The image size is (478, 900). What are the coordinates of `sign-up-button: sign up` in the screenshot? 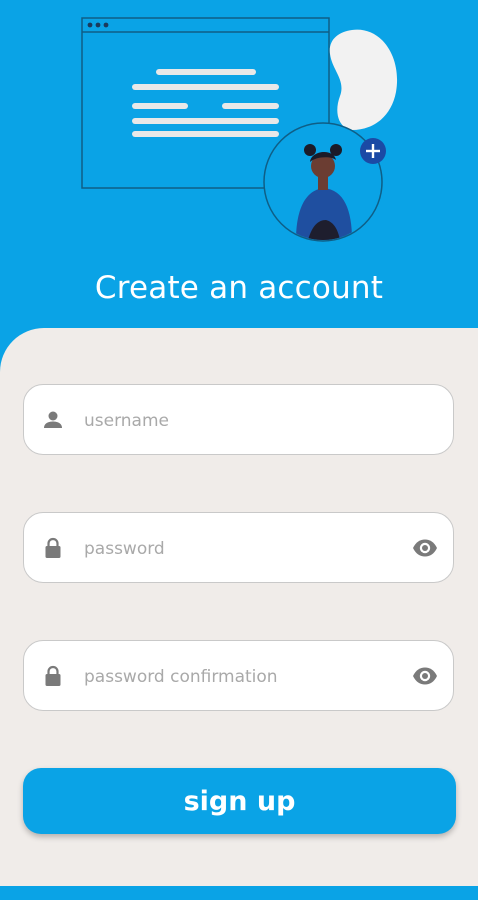 It's located at (239, 801).